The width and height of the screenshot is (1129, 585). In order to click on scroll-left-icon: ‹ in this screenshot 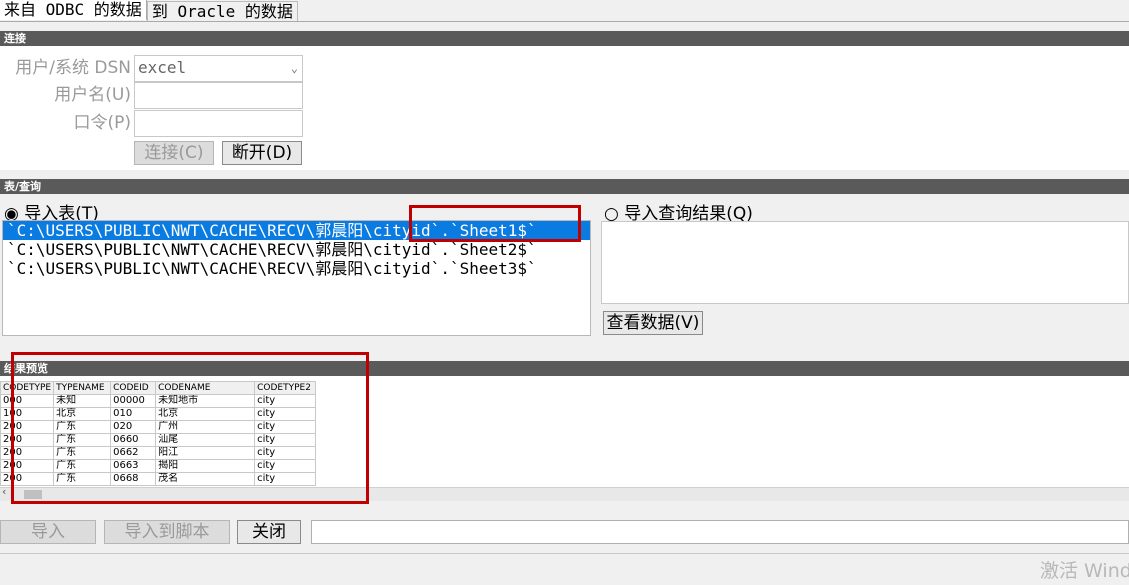, I will do `click(4, 491)`.